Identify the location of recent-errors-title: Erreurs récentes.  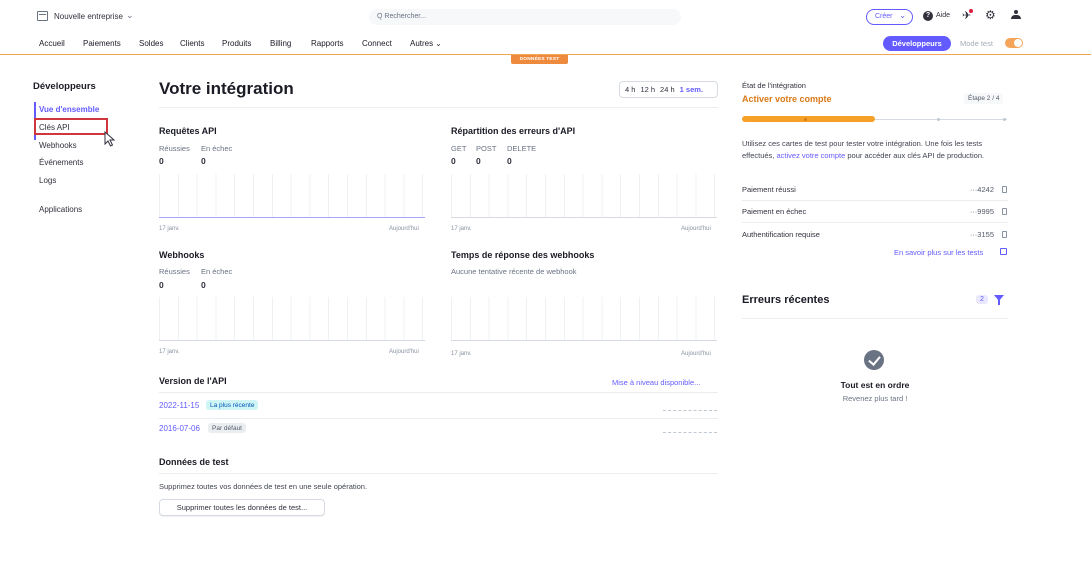
(786, 300).